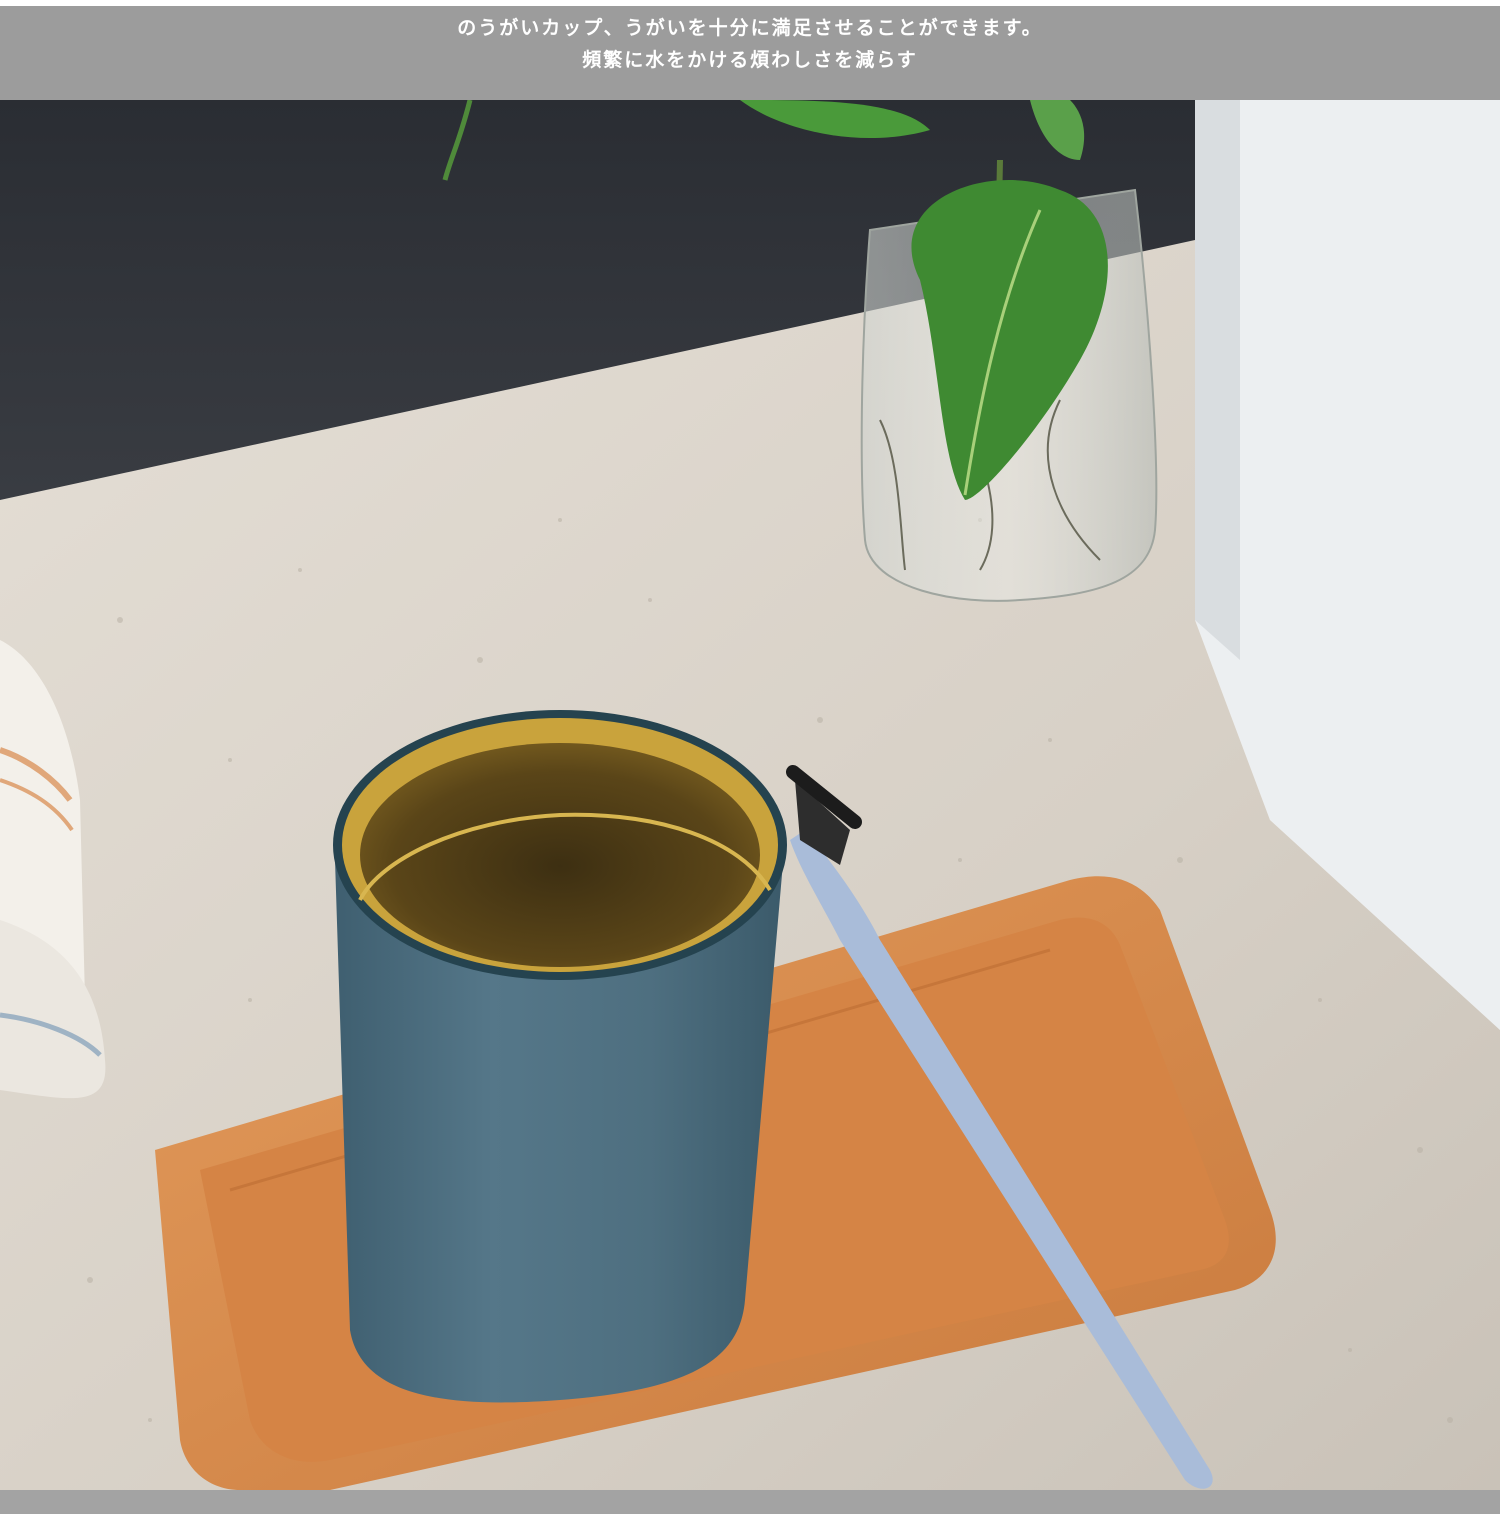 The width and height of the screenshot is (1500, 1514). What do you see at coordinates (750, 60) in the screenshot?
I see `caption-line-2: 頻繁に水をかける煩わしさを減らす` at bounding box center [750, 60].